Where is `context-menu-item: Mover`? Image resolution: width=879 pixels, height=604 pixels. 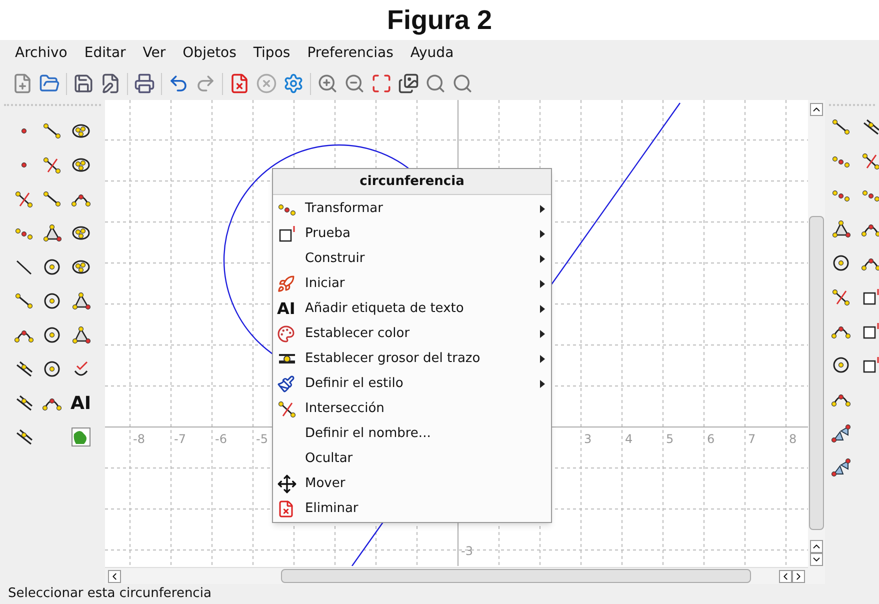
context-menu-item: Mover is located at coordinates (412, 483).